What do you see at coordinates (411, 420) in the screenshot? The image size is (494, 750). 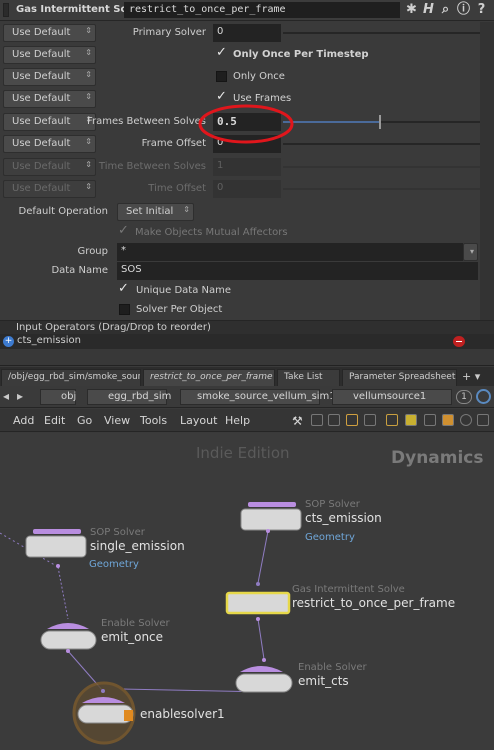 I see `note-icon` at bounding box center [411, 420].